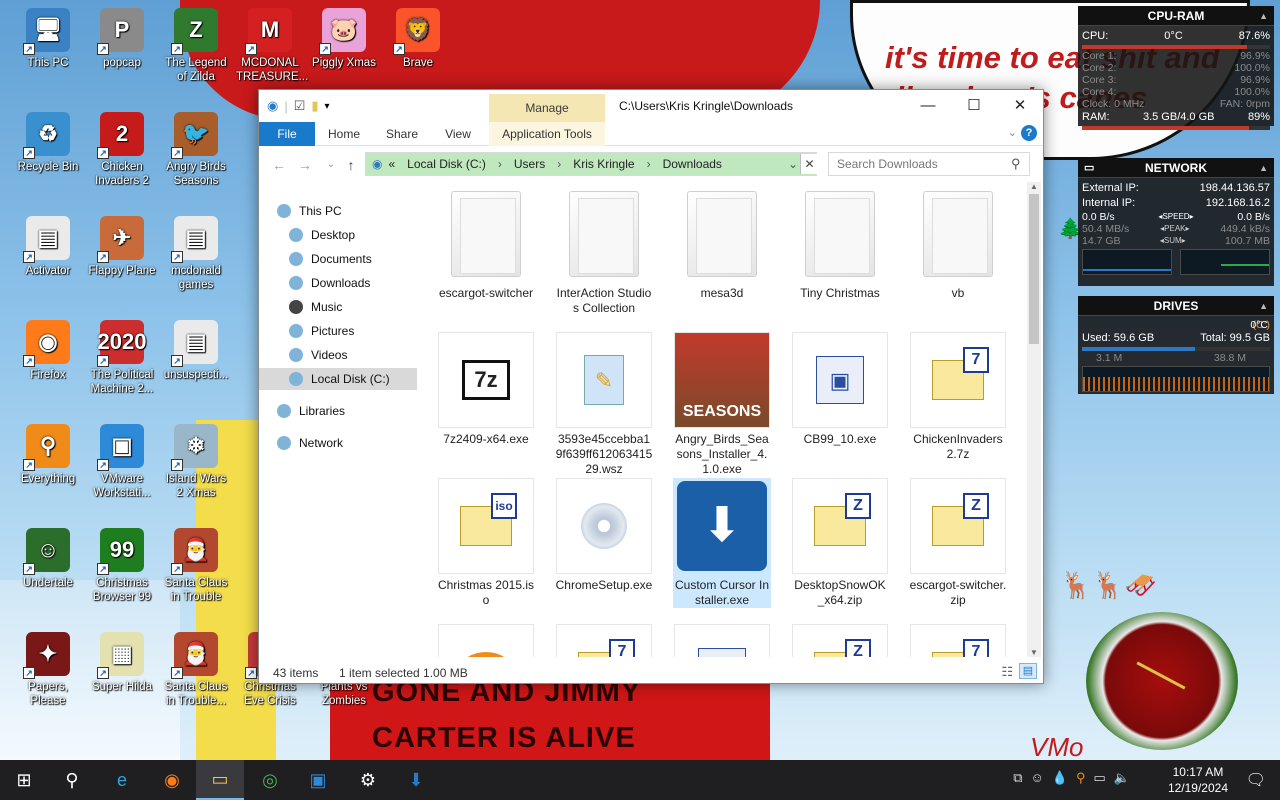 The width and height of the screenshot is (1280, 800). Describe the element at coordinates (809, 164) in the screenshot. I see `clear-address-button: ✕` at that location.